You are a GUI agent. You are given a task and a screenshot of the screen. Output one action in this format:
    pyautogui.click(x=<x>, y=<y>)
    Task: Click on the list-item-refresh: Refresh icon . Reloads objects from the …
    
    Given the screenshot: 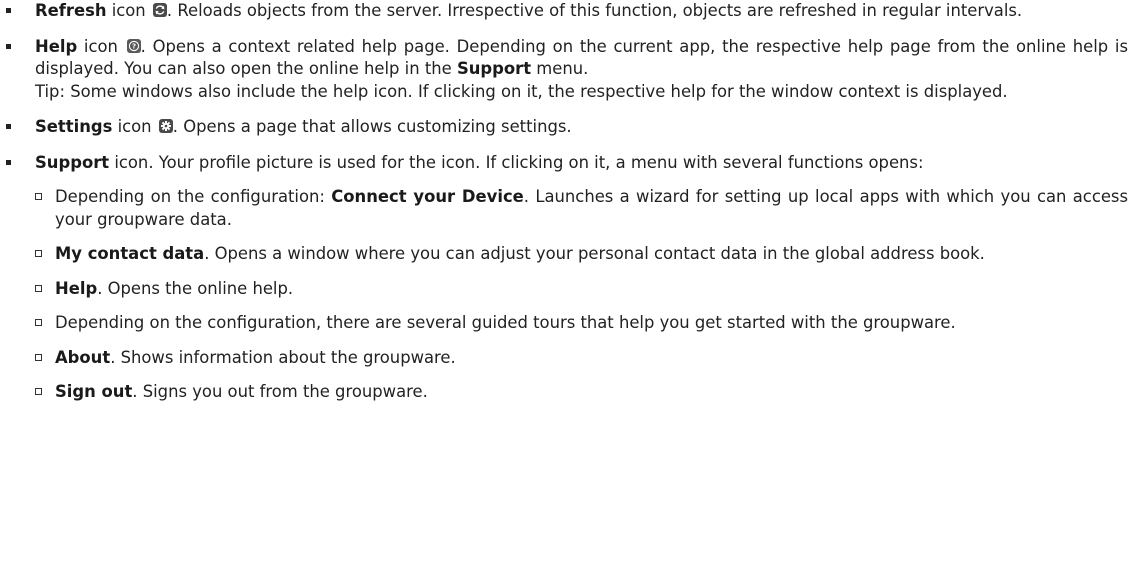 What is the action you would take?
    pyautogui.click(x=571, y=11)
    